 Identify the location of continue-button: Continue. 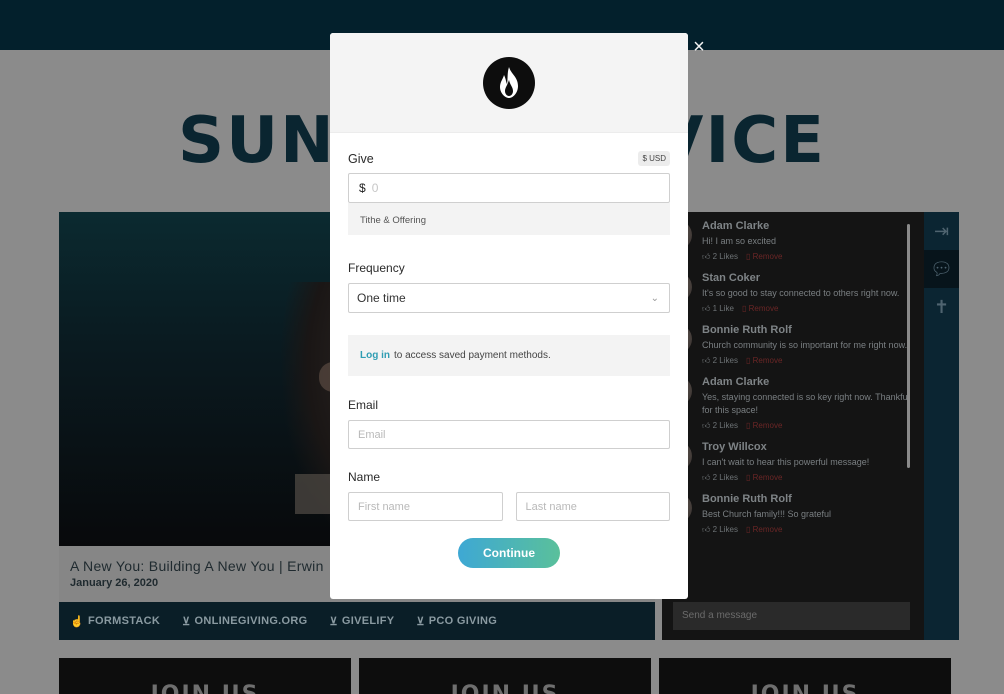
(509, 553).